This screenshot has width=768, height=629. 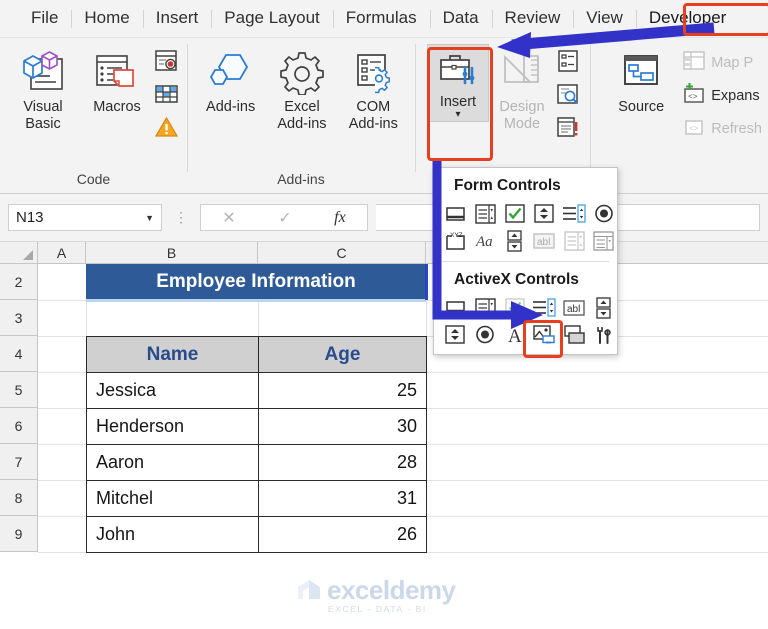 I want to click on com-addins-label: COM Add-ins, so click(x=373, y=116).